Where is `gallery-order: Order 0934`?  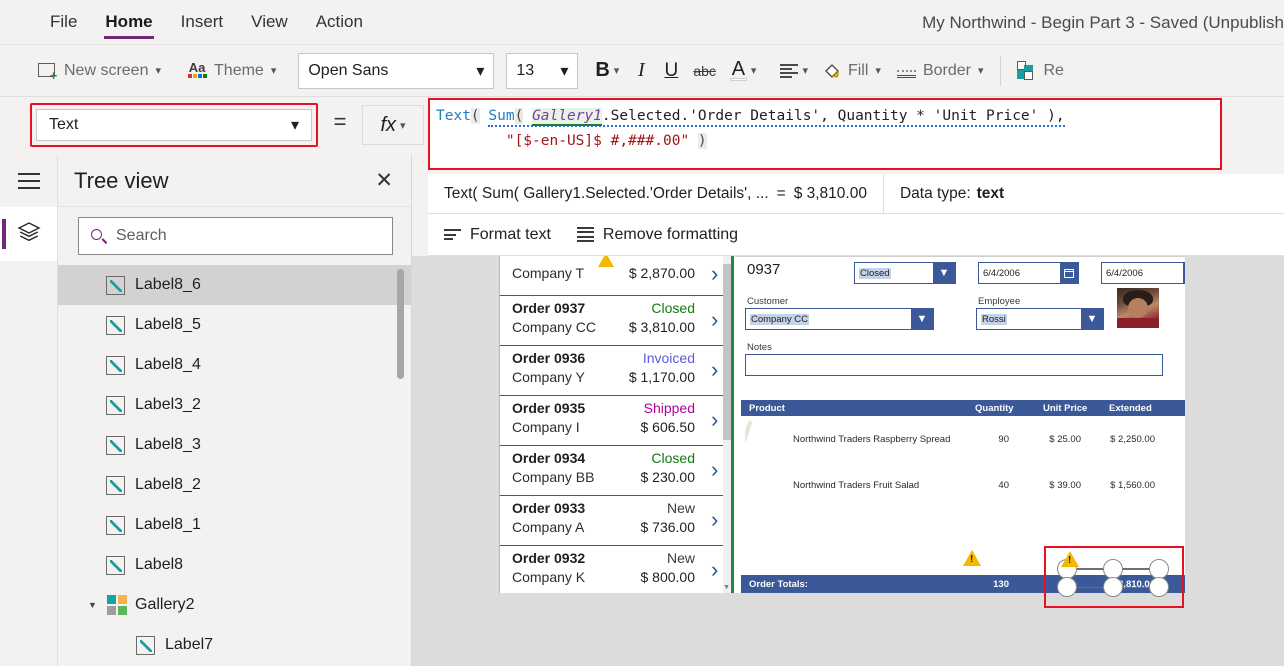 gallery-order: Order 0934 is located at coordinates (549, 458).